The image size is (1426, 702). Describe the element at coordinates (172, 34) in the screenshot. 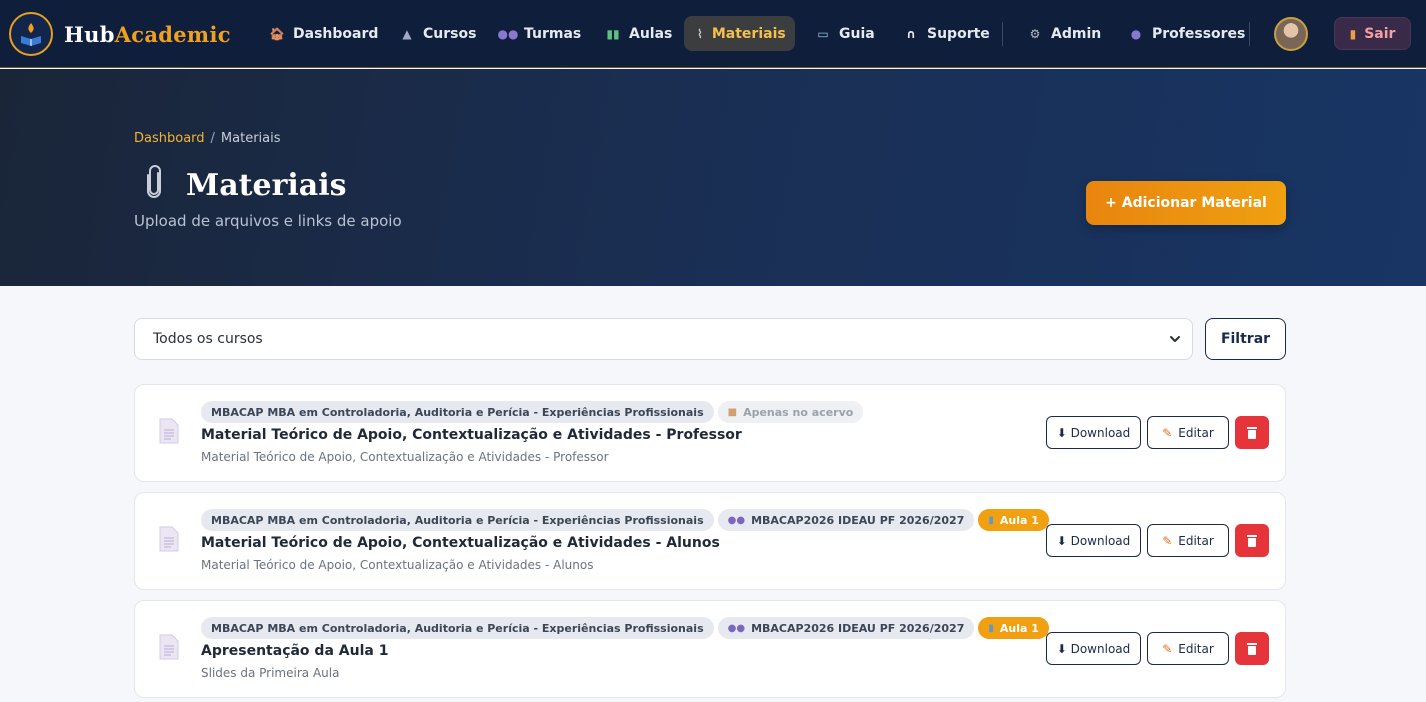

I see `brand-name-academic: Academic` at that location.